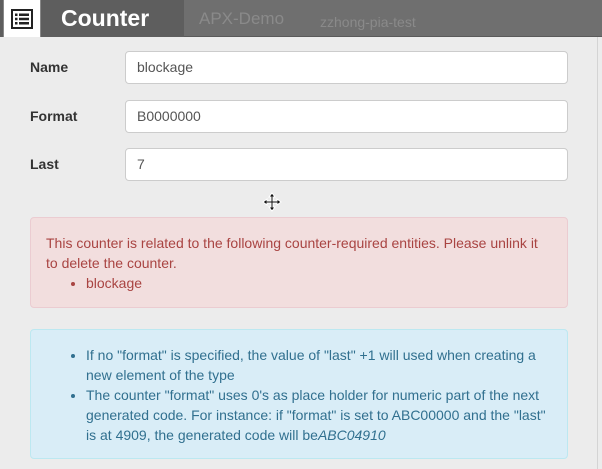 The width and height of the screenshot is (602, 469). What do you see at coordinates (49, 67) in the screenshot?
I see `name-label: Name` at bounding box center [49, 67].